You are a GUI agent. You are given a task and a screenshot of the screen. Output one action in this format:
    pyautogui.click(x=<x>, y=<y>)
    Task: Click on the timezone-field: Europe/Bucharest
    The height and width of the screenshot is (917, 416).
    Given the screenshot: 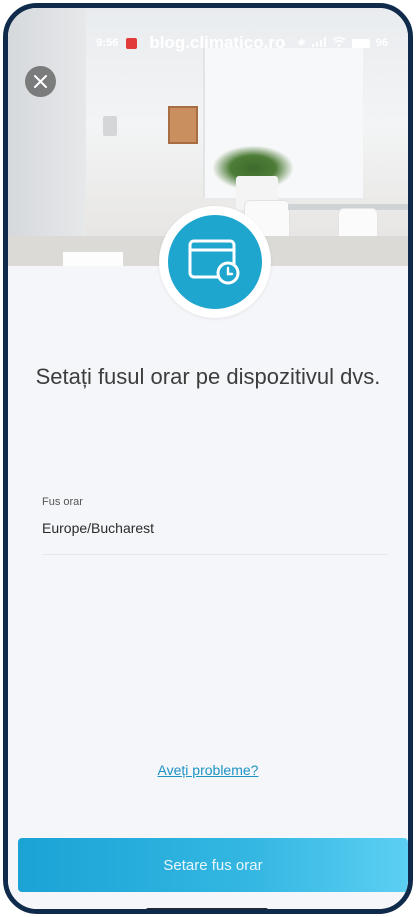 What is the action you would take?
    pyautogui.click(x=98, y=528)
    